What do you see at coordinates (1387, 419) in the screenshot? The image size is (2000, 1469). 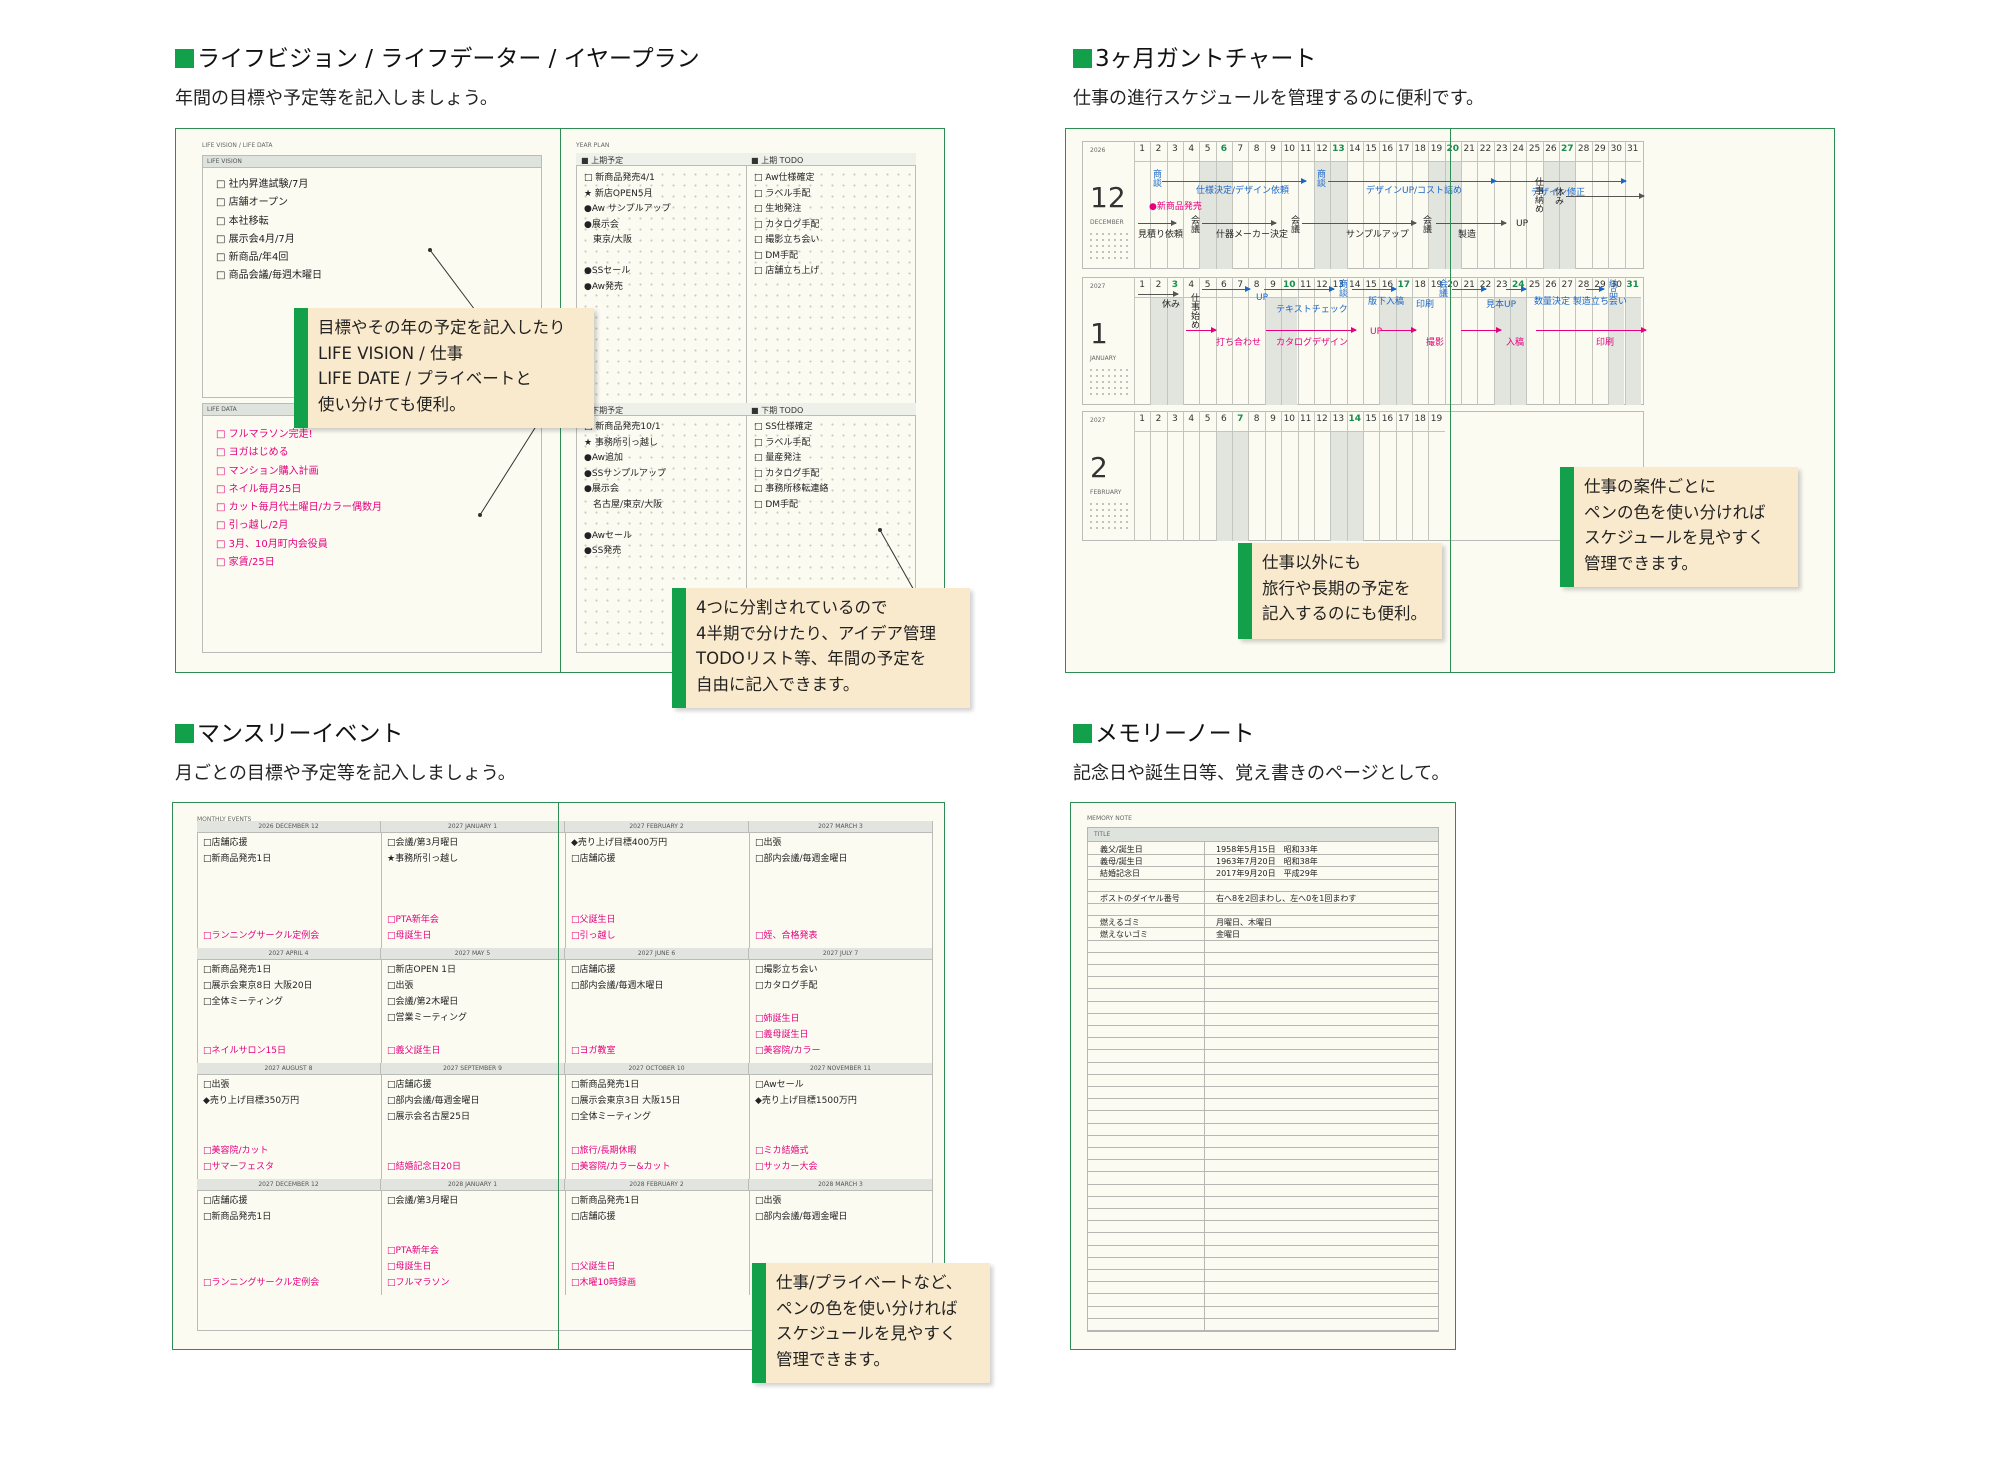 I see `gantt-day-number: 16` at bounding box center [1387, 419].